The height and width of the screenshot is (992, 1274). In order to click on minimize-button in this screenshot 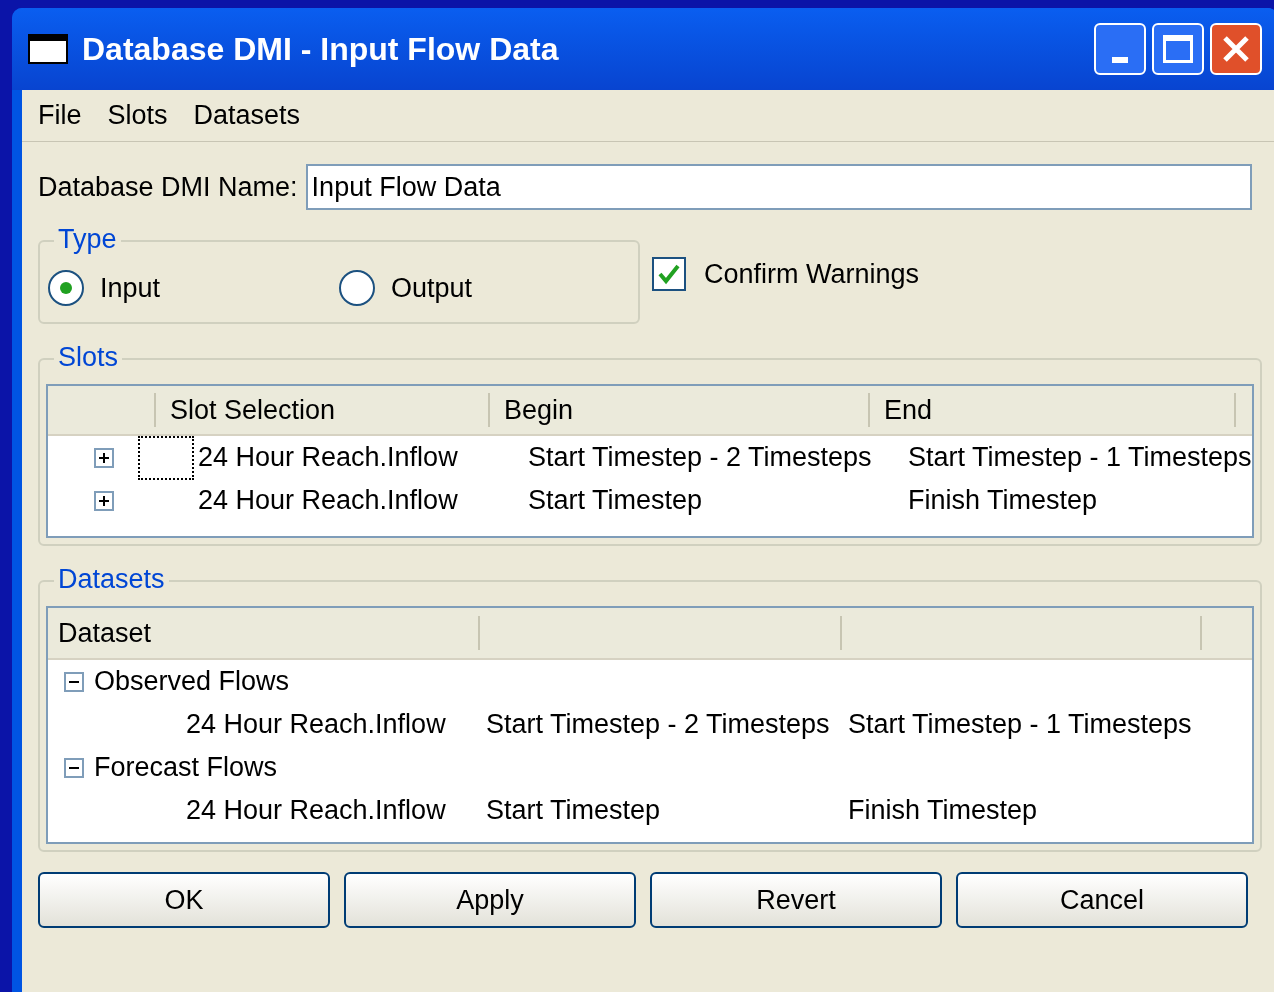, I will do `click(1119, 49)`.